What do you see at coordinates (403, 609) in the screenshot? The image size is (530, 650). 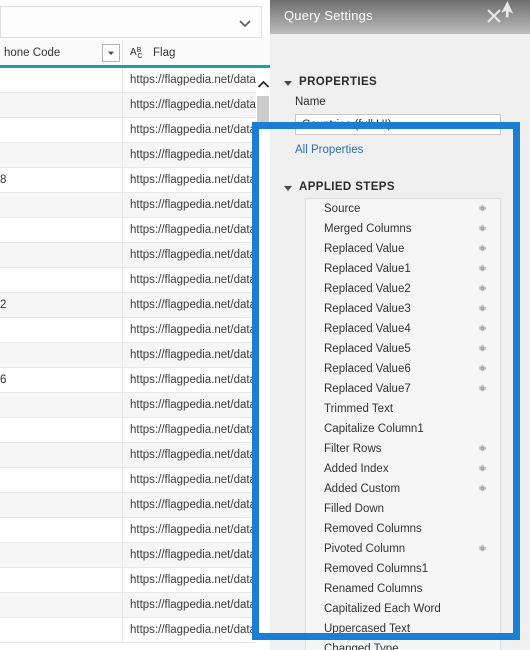 I see `applied-step-item: Capitalized Each Word` at bounding box center [403, 609].